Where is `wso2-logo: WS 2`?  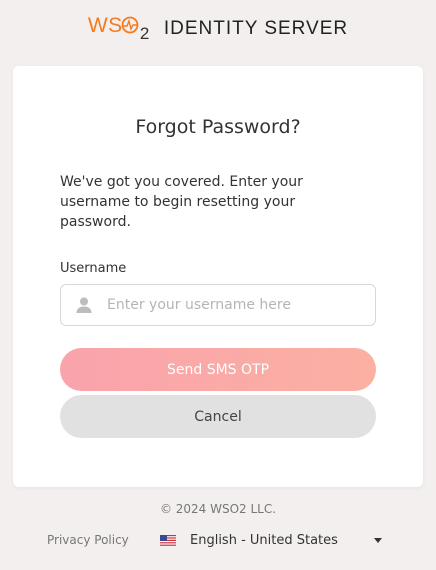 wso2-logo: WS 2 is located at coordinates (120, 29).